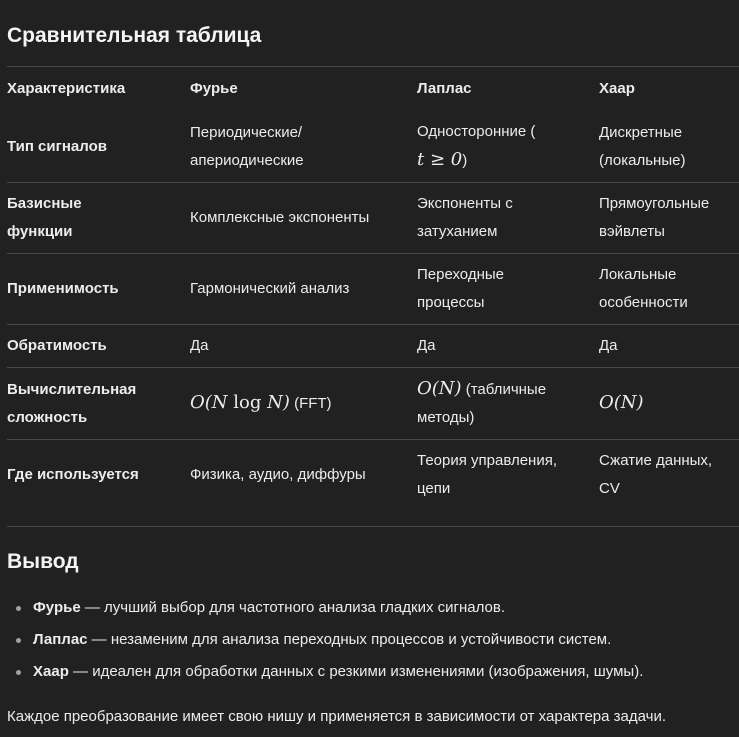 This screenshot has height=737, width=739. What do you see at coordinates (508, 403) in the screenshot?
I see `cell-laplace-complexity: O(N) (табличные методы)` at bounding box center [508, 403].